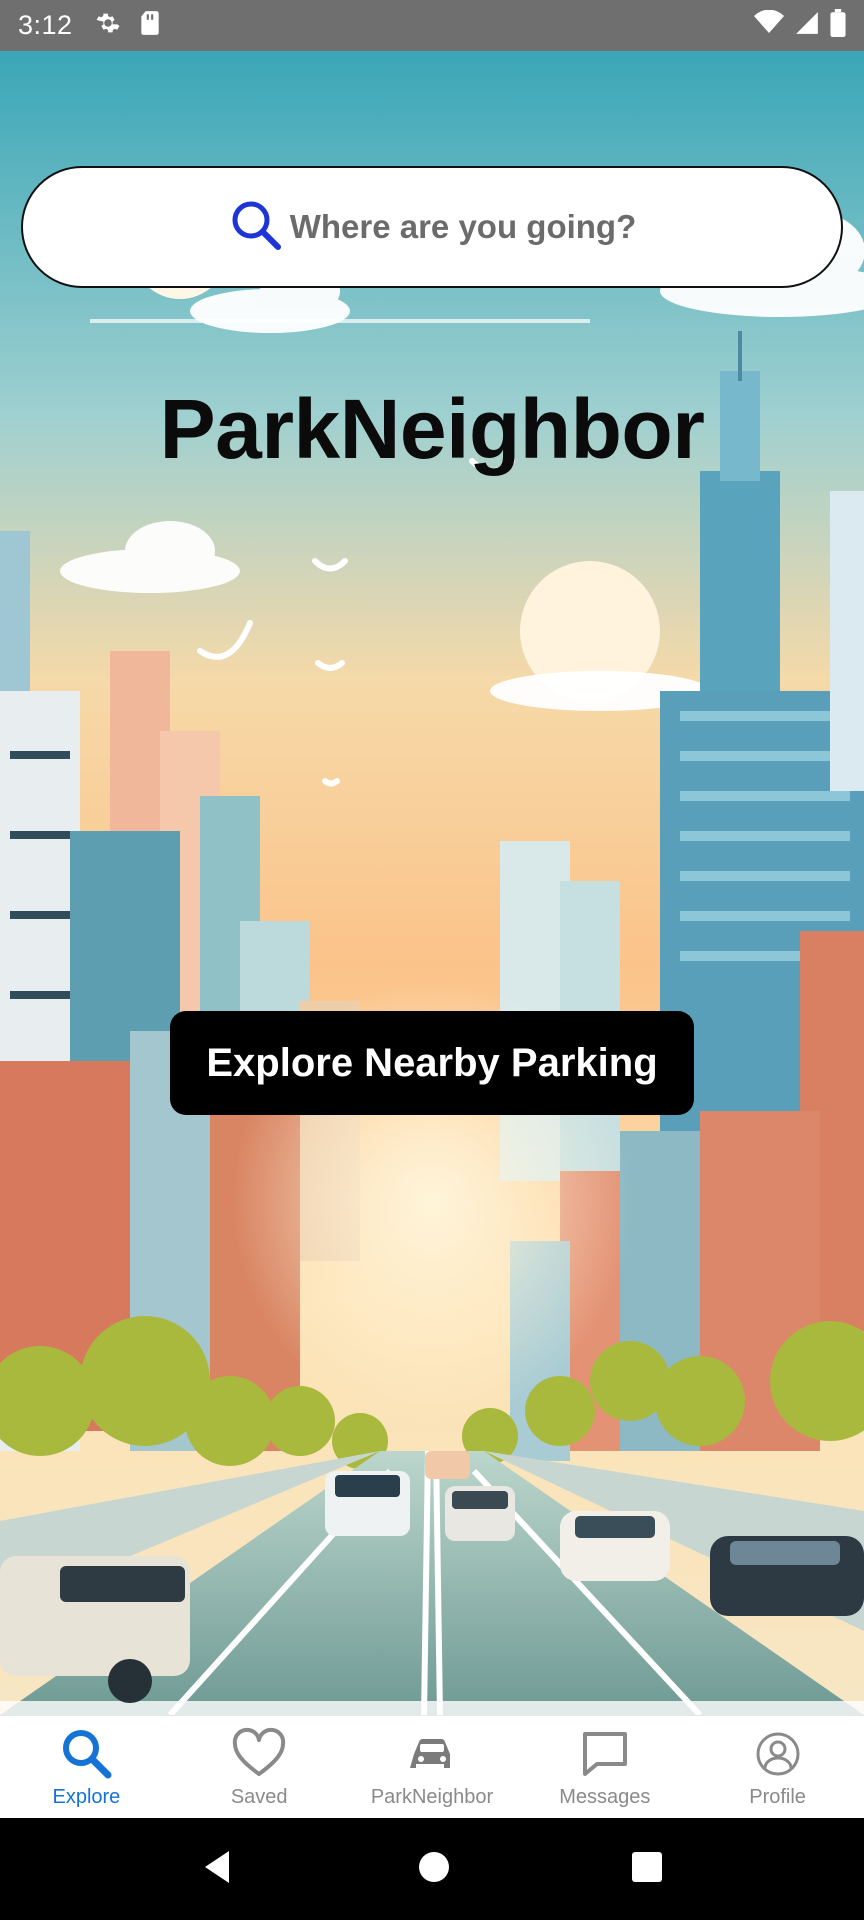  Describe the element at coordinates (777, 1797) in the screenshot. I see `nav-label-profile: Profile` at that location.